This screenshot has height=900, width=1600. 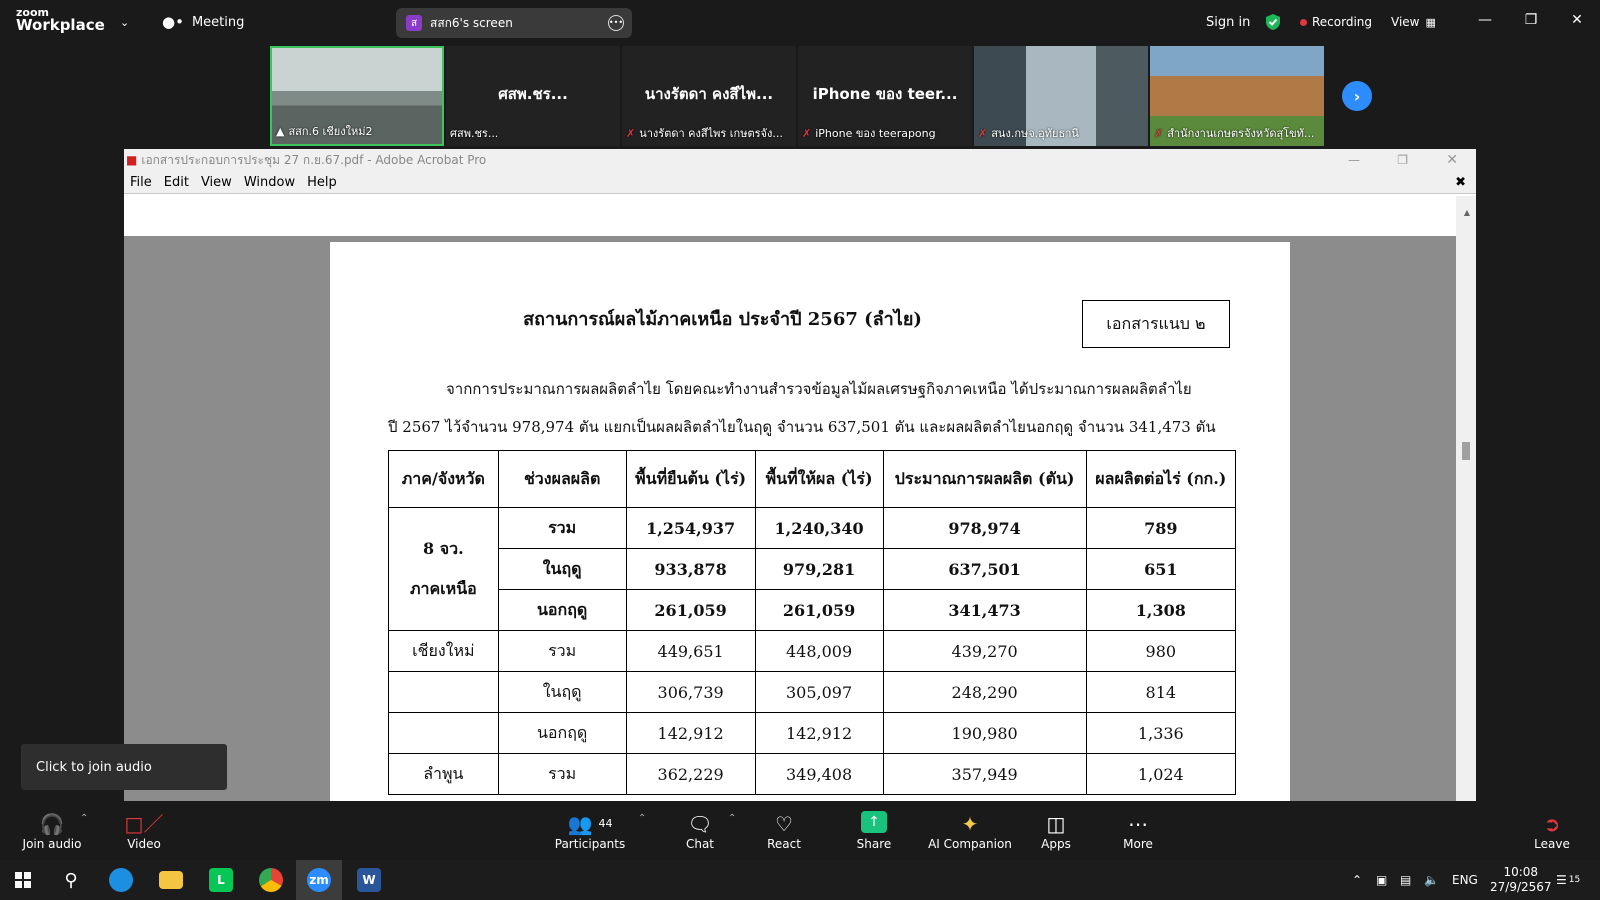 I want to click on participant-tile: iPhone ของ teer... ✗ iPhone ของ teerapong, so click(x=885, y=96).